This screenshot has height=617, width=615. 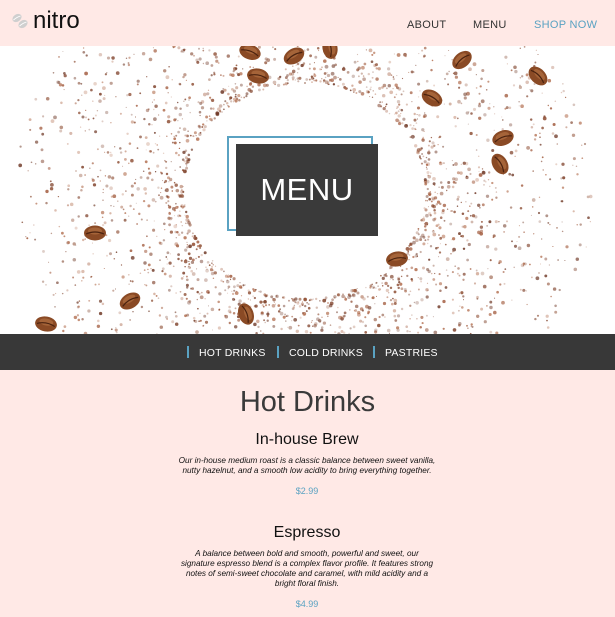 What do you see at coordinates (226, 352) in the screenshot?
I see `category-hot-drinks: HOT DRINKS` at bounding box center [226, 352].